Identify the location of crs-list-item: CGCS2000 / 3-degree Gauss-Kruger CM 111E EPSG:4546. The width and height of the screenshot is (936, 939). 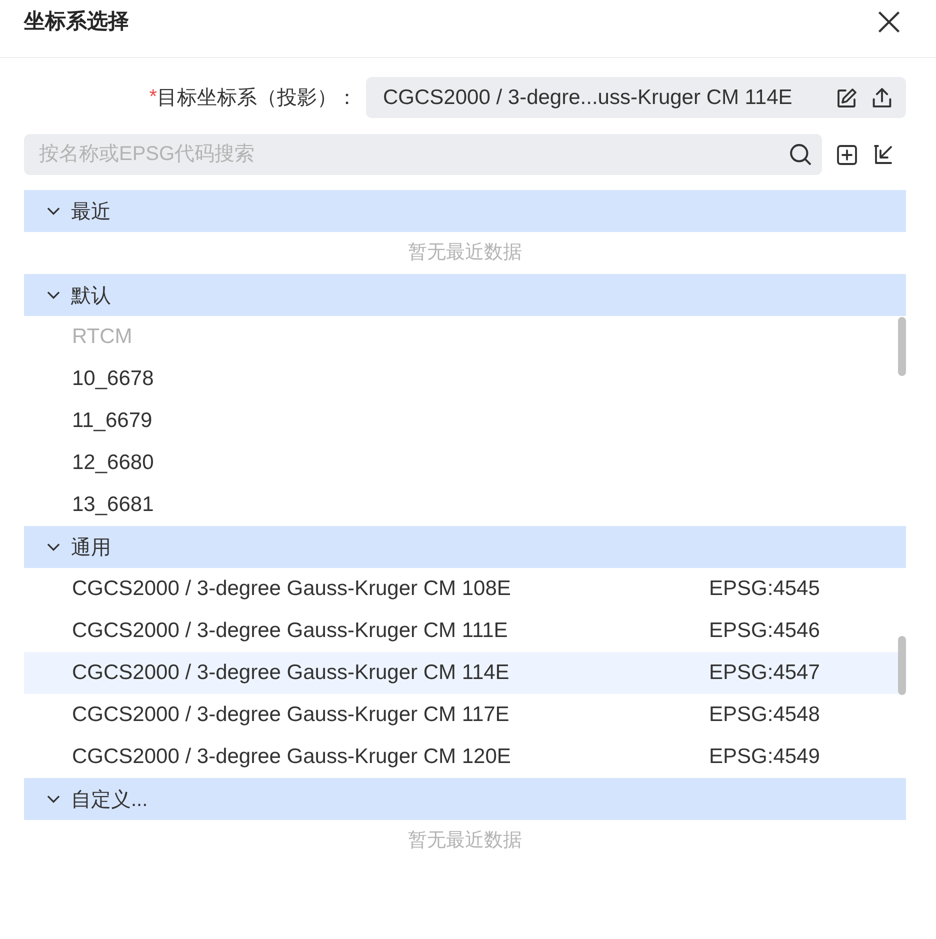
(461, 631).